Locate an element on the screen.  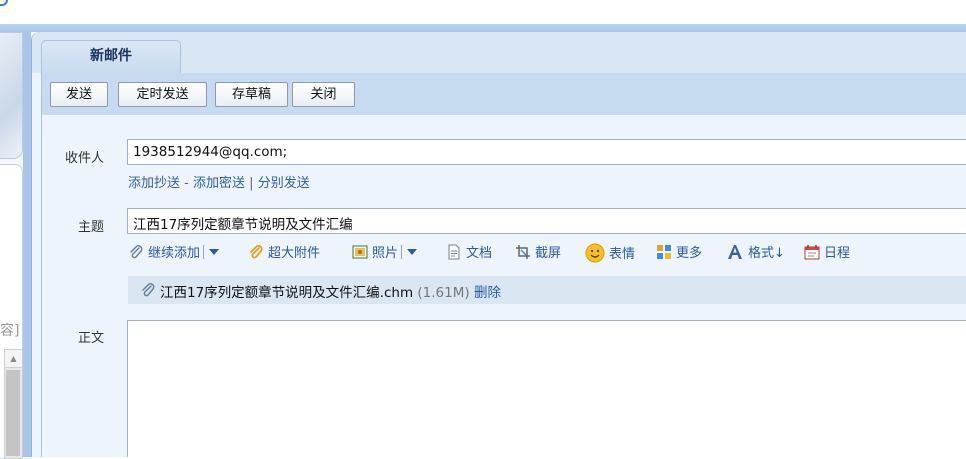
screenshot-label: 截屏 is located at coordinates (548, 253).